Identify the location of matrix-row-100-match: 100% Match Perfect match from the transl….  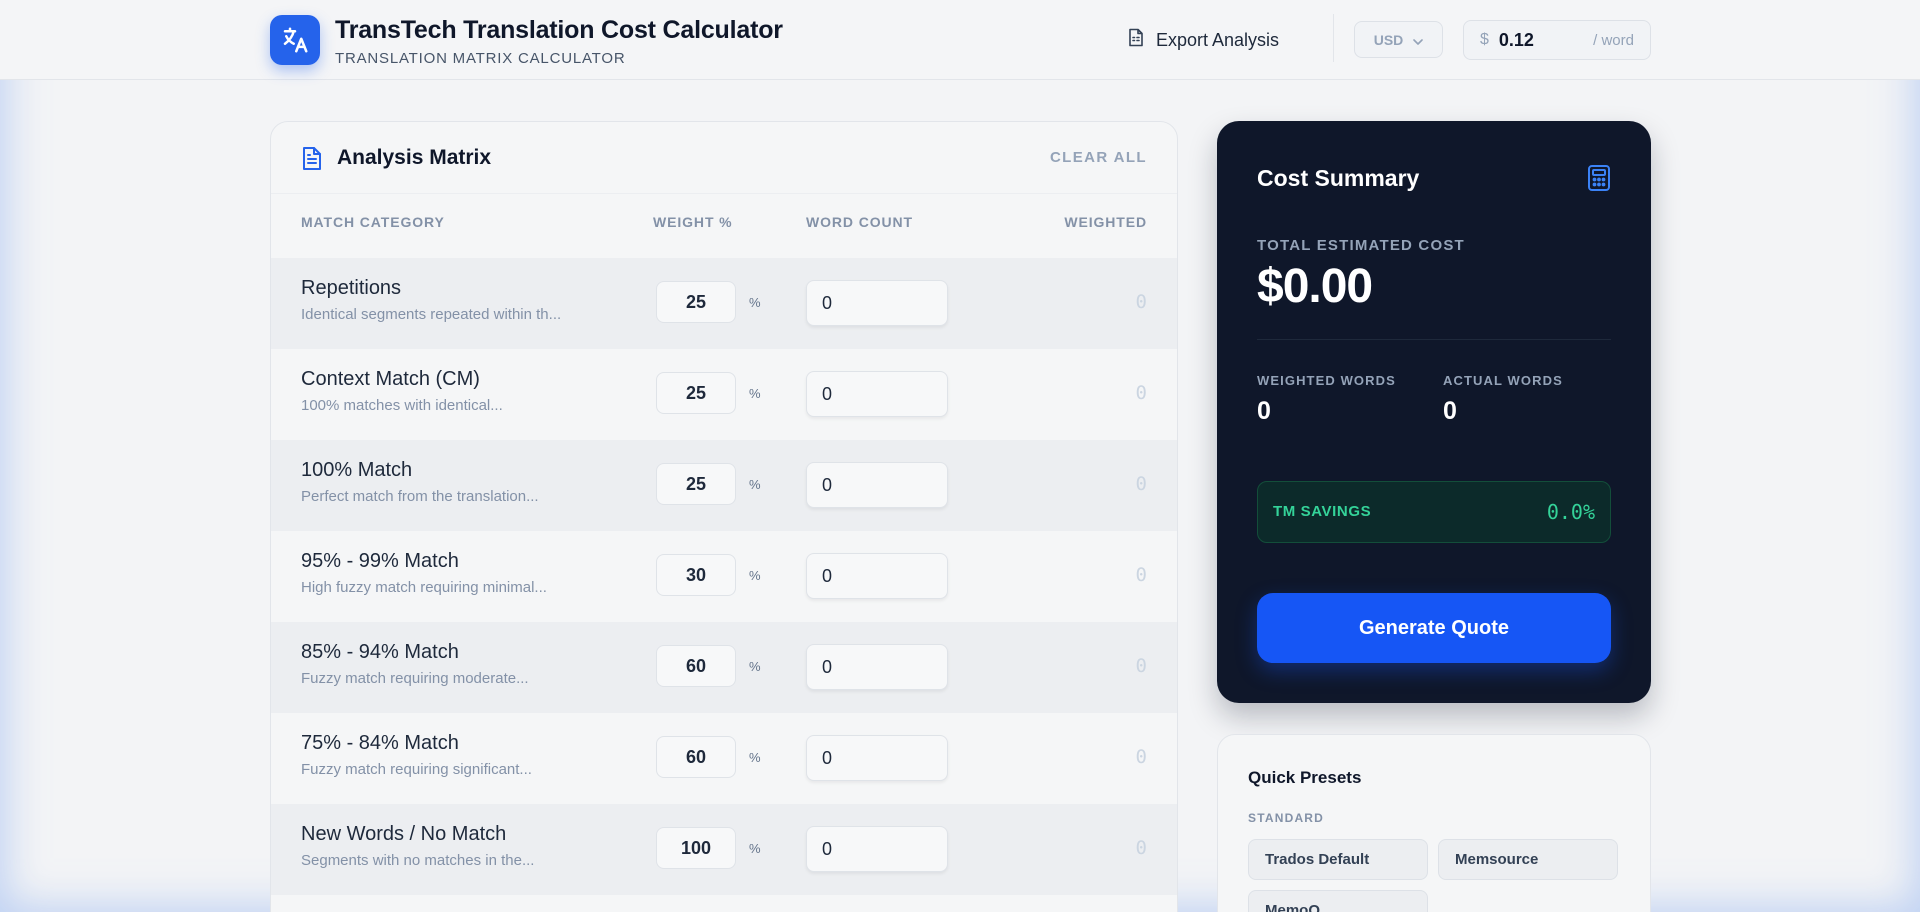
(724, 485).